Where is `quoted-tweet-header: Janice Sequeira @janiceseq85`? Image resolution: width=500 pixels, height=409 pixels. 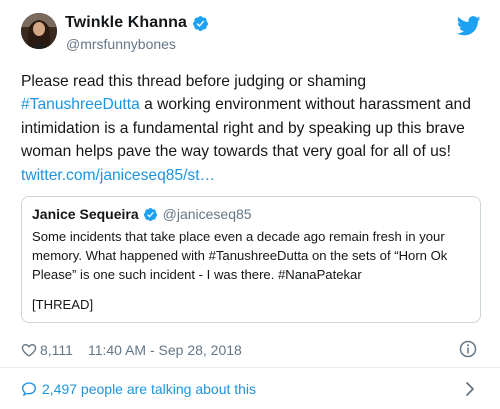 quoted-tweet-header: Janice Sequeira @janiceseq85 is located at coordinates (142, 214).